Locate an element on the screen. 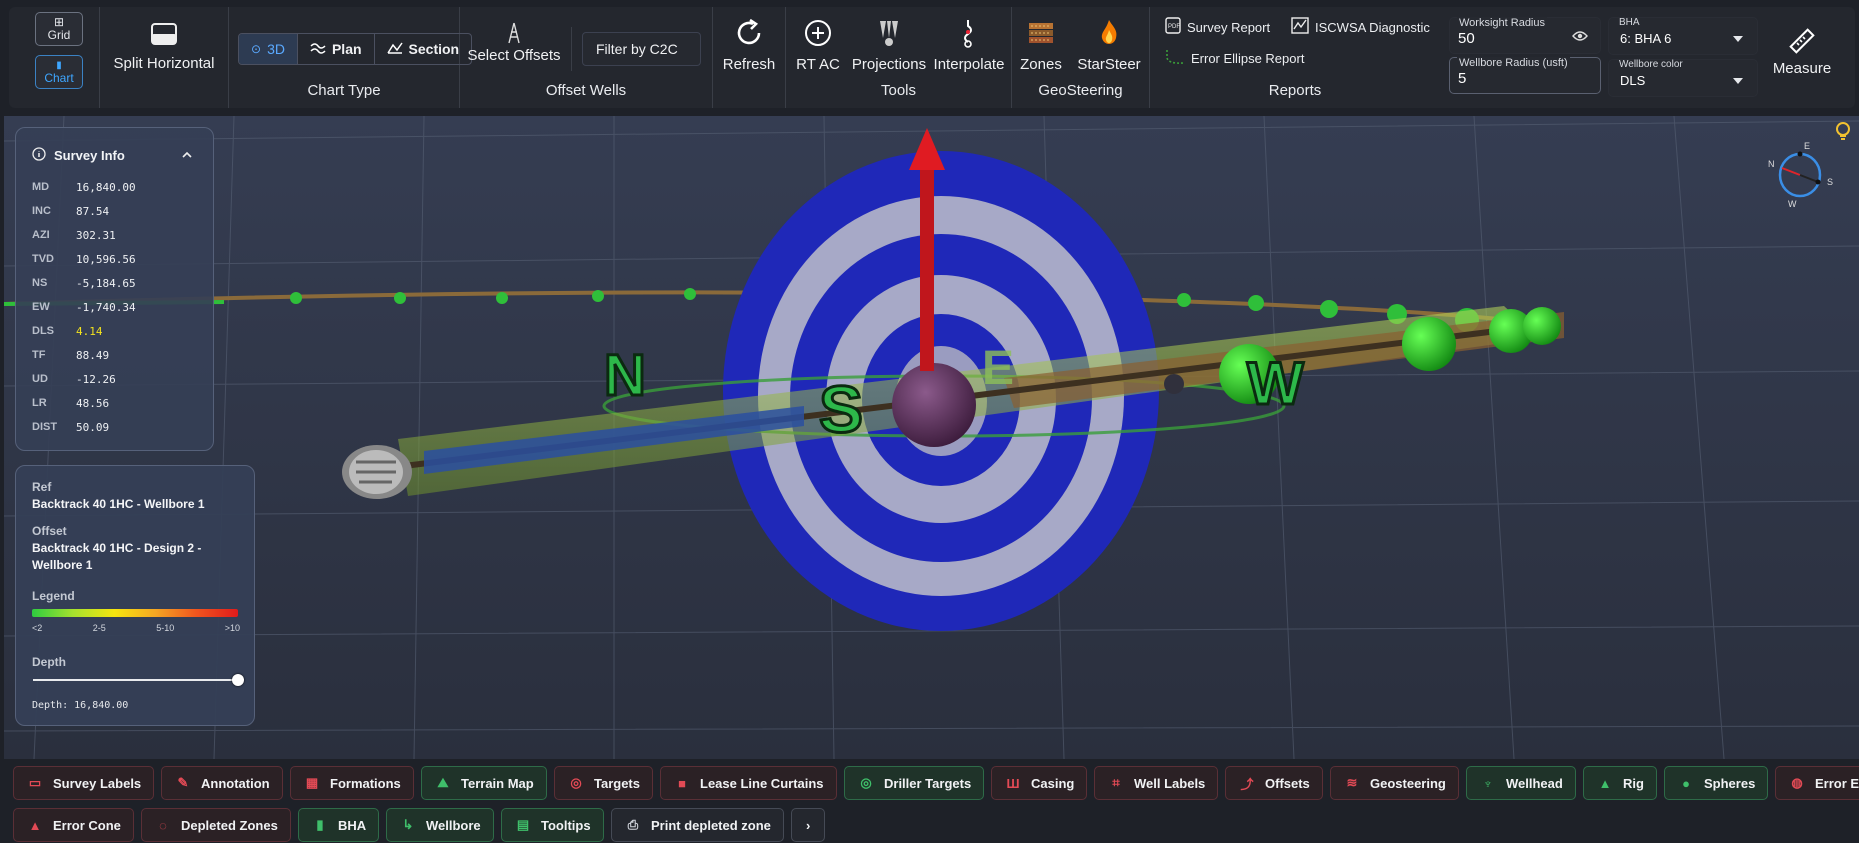  compass-w: W is located at coordinates (1792, 204).